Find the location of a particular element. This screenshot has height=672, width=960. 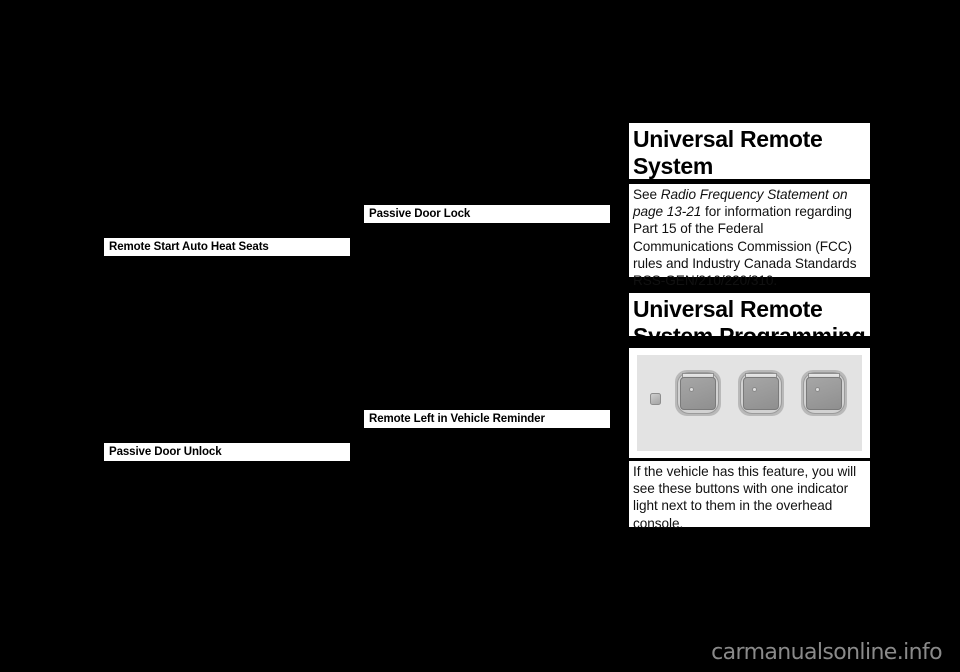

site-watermark: carmanualsonline.info is located at coordinates (826, 652).